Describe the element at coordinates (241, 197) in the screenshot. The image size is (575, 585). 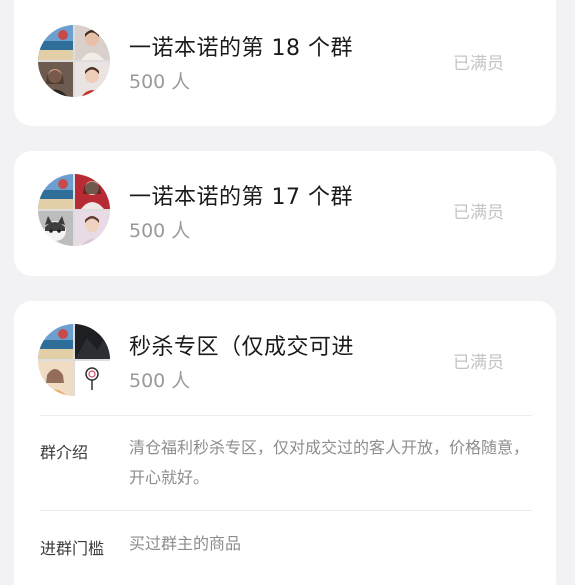
I see `group-title: 一诺本诺的第 17 个群` at that location.